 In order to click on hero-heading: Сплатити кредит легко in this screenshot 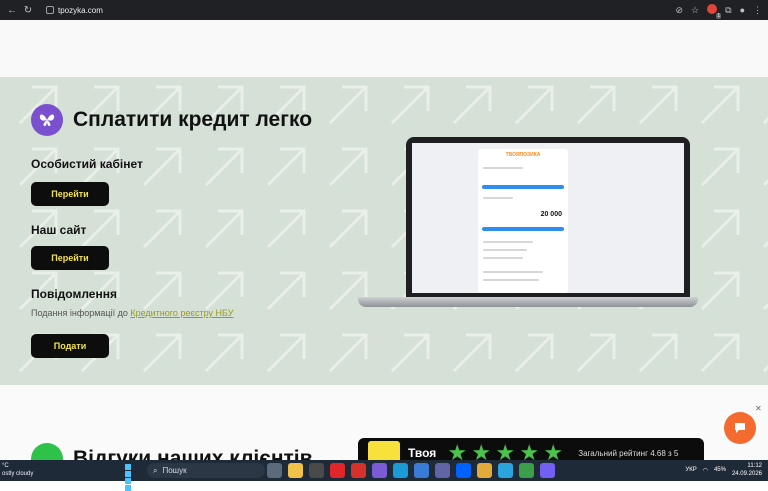, I will do `click(171, 120)`.